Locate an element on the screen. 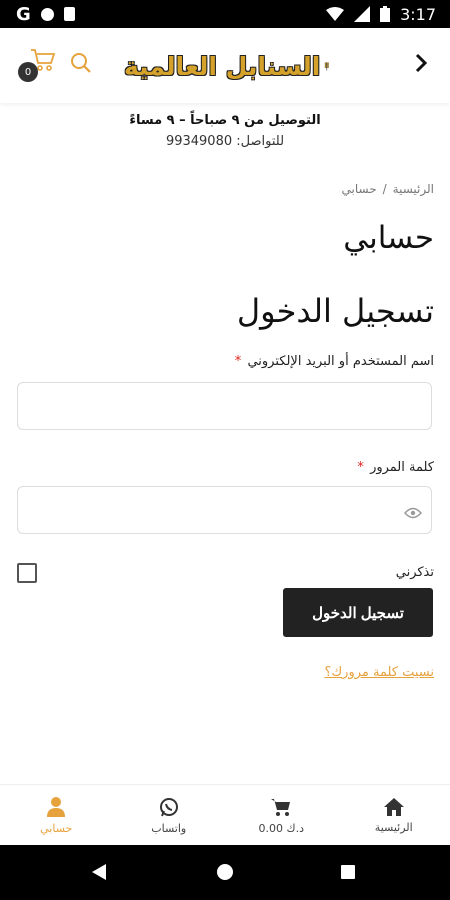 This screenshot has width=450, height=900. search-icon is located at coordinates (81, 63).